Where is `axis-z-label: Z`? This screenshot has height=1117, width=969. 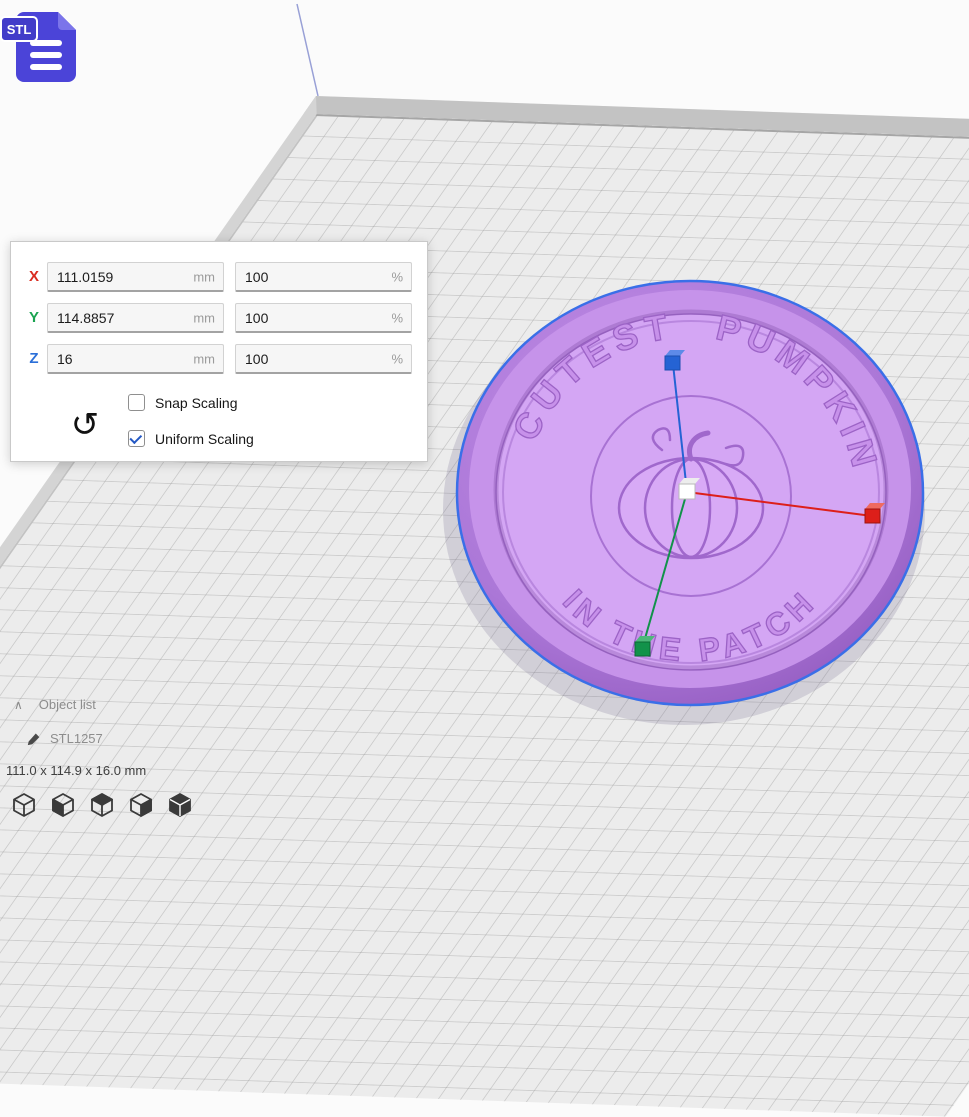 axis-z-label: Z is located at coordinates (34, 358).